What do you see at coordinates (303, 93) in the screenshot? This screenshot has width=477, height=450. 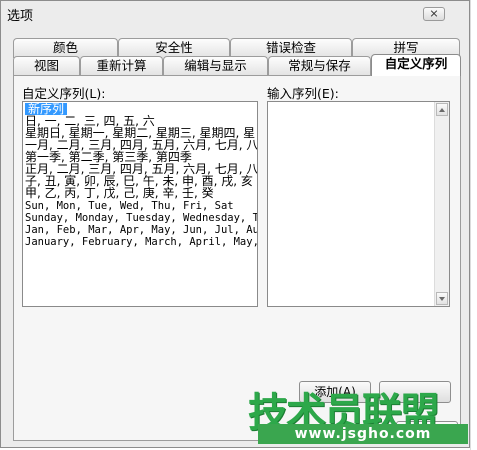 I see `input-list-label: 输入序列(E):` at bounding box center [303, 93].